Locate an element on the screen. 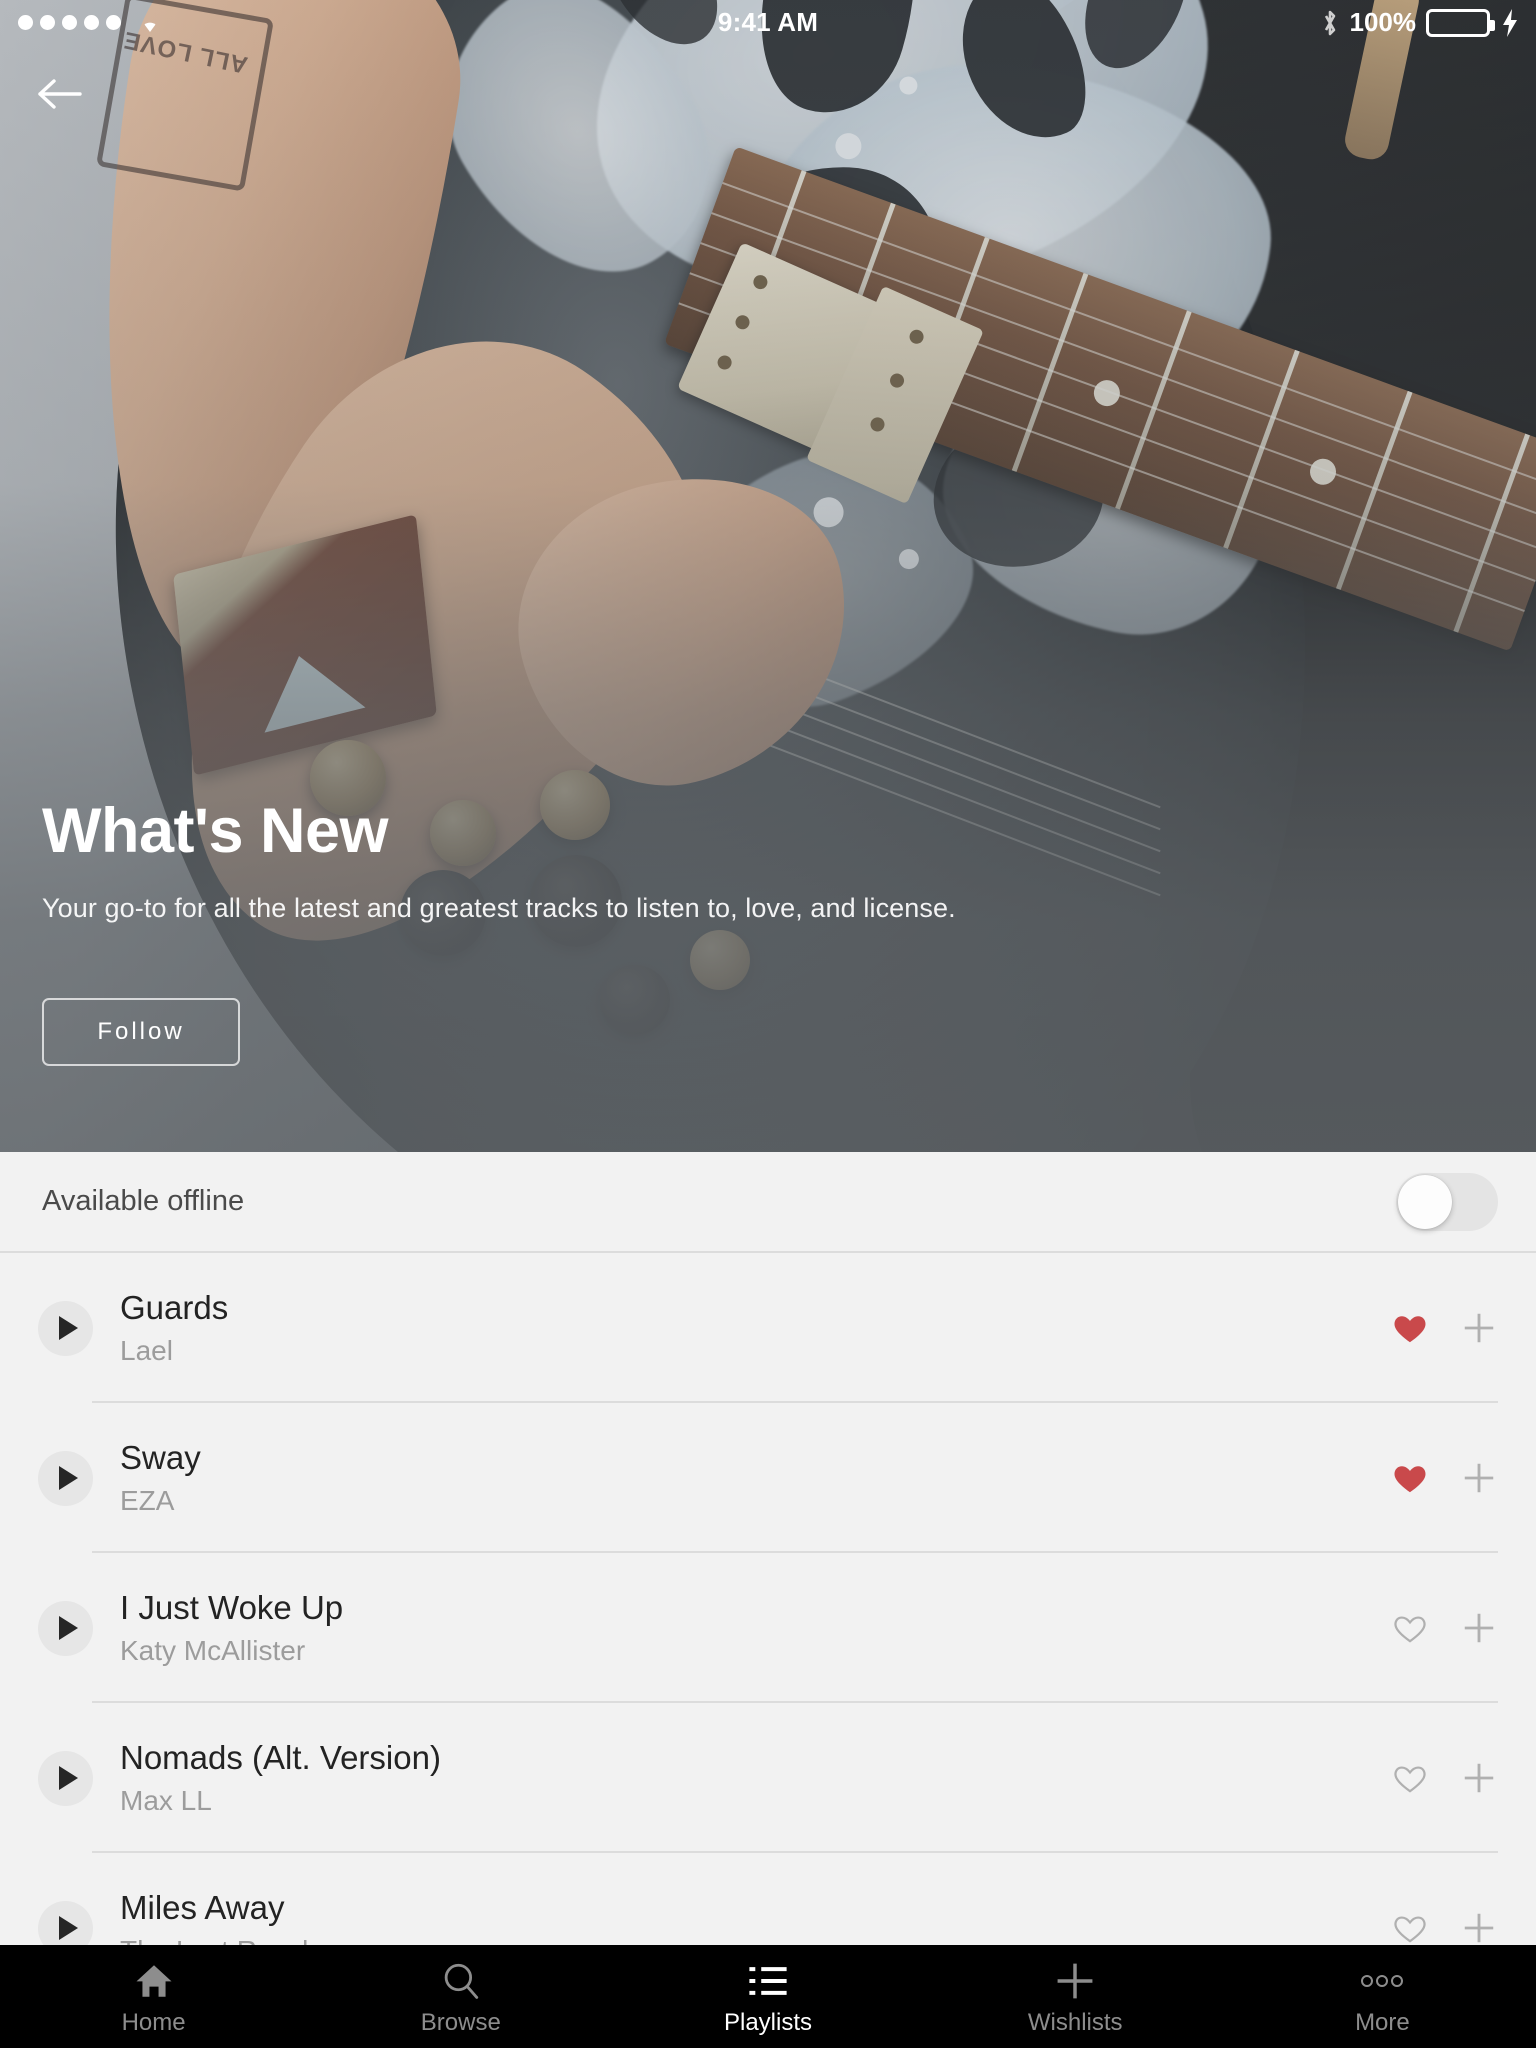 This screenshot has width=1536, height=2048. tab-wishlists: Wishlists is located at coordinates (1075, 1991).